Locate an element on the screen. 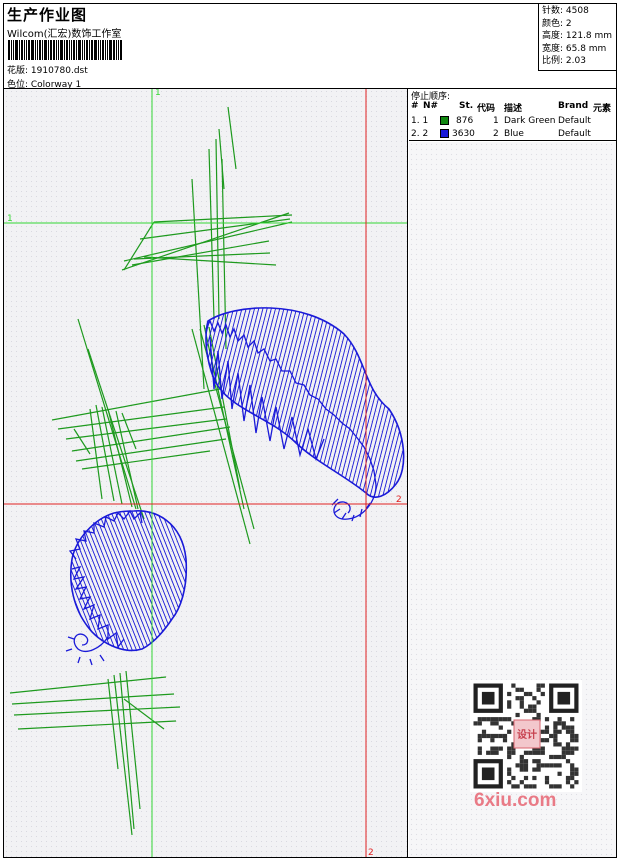 The width and height of the screenshot is (620, 861). design-file: 花版: 1910780.dst is located at coordinates (47, 71).